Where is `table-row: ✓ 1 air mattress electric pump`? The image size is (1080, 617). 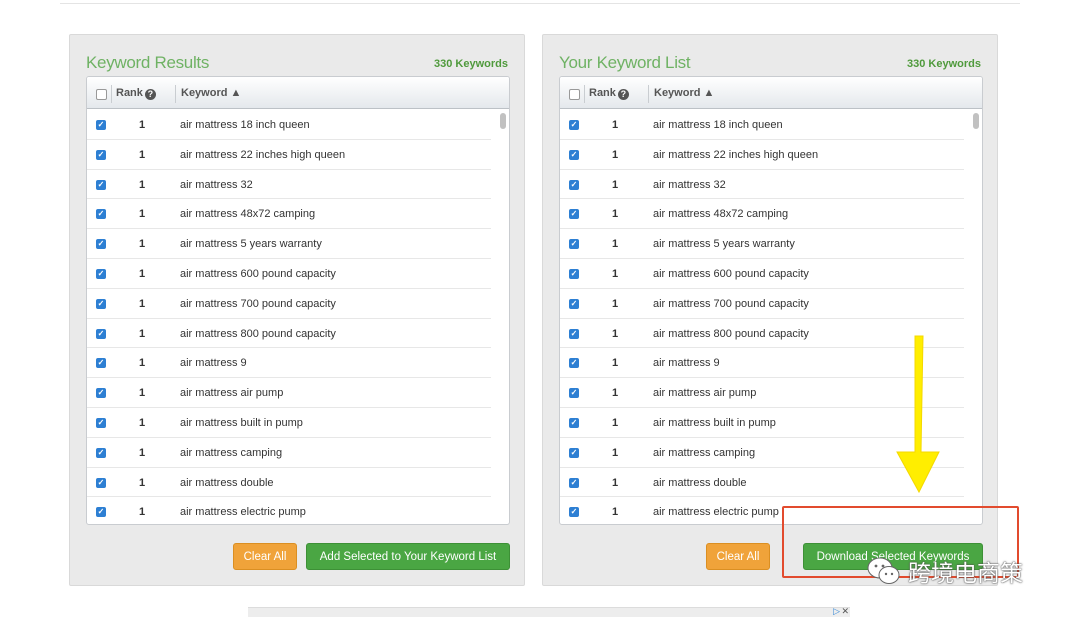 table-row: ✓ 1 air mattress electric pump is located at coordinates (289, 510).